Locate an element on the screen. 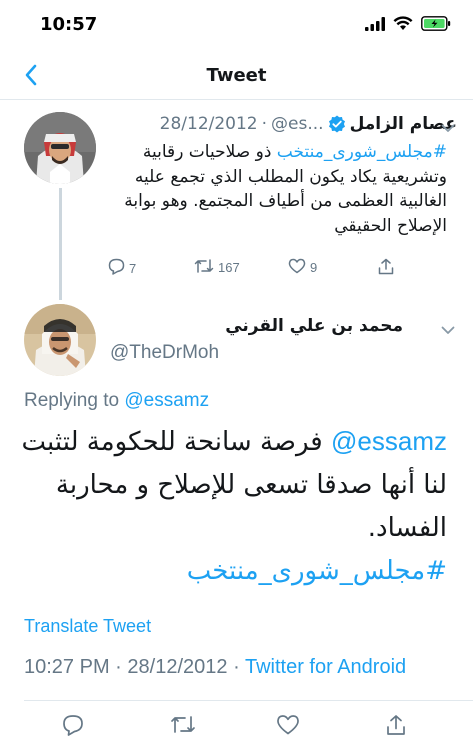 Image resolution: width=473 pixels, height=748 pixels. status-time: 10:57 is located at coordinates (69, 24).